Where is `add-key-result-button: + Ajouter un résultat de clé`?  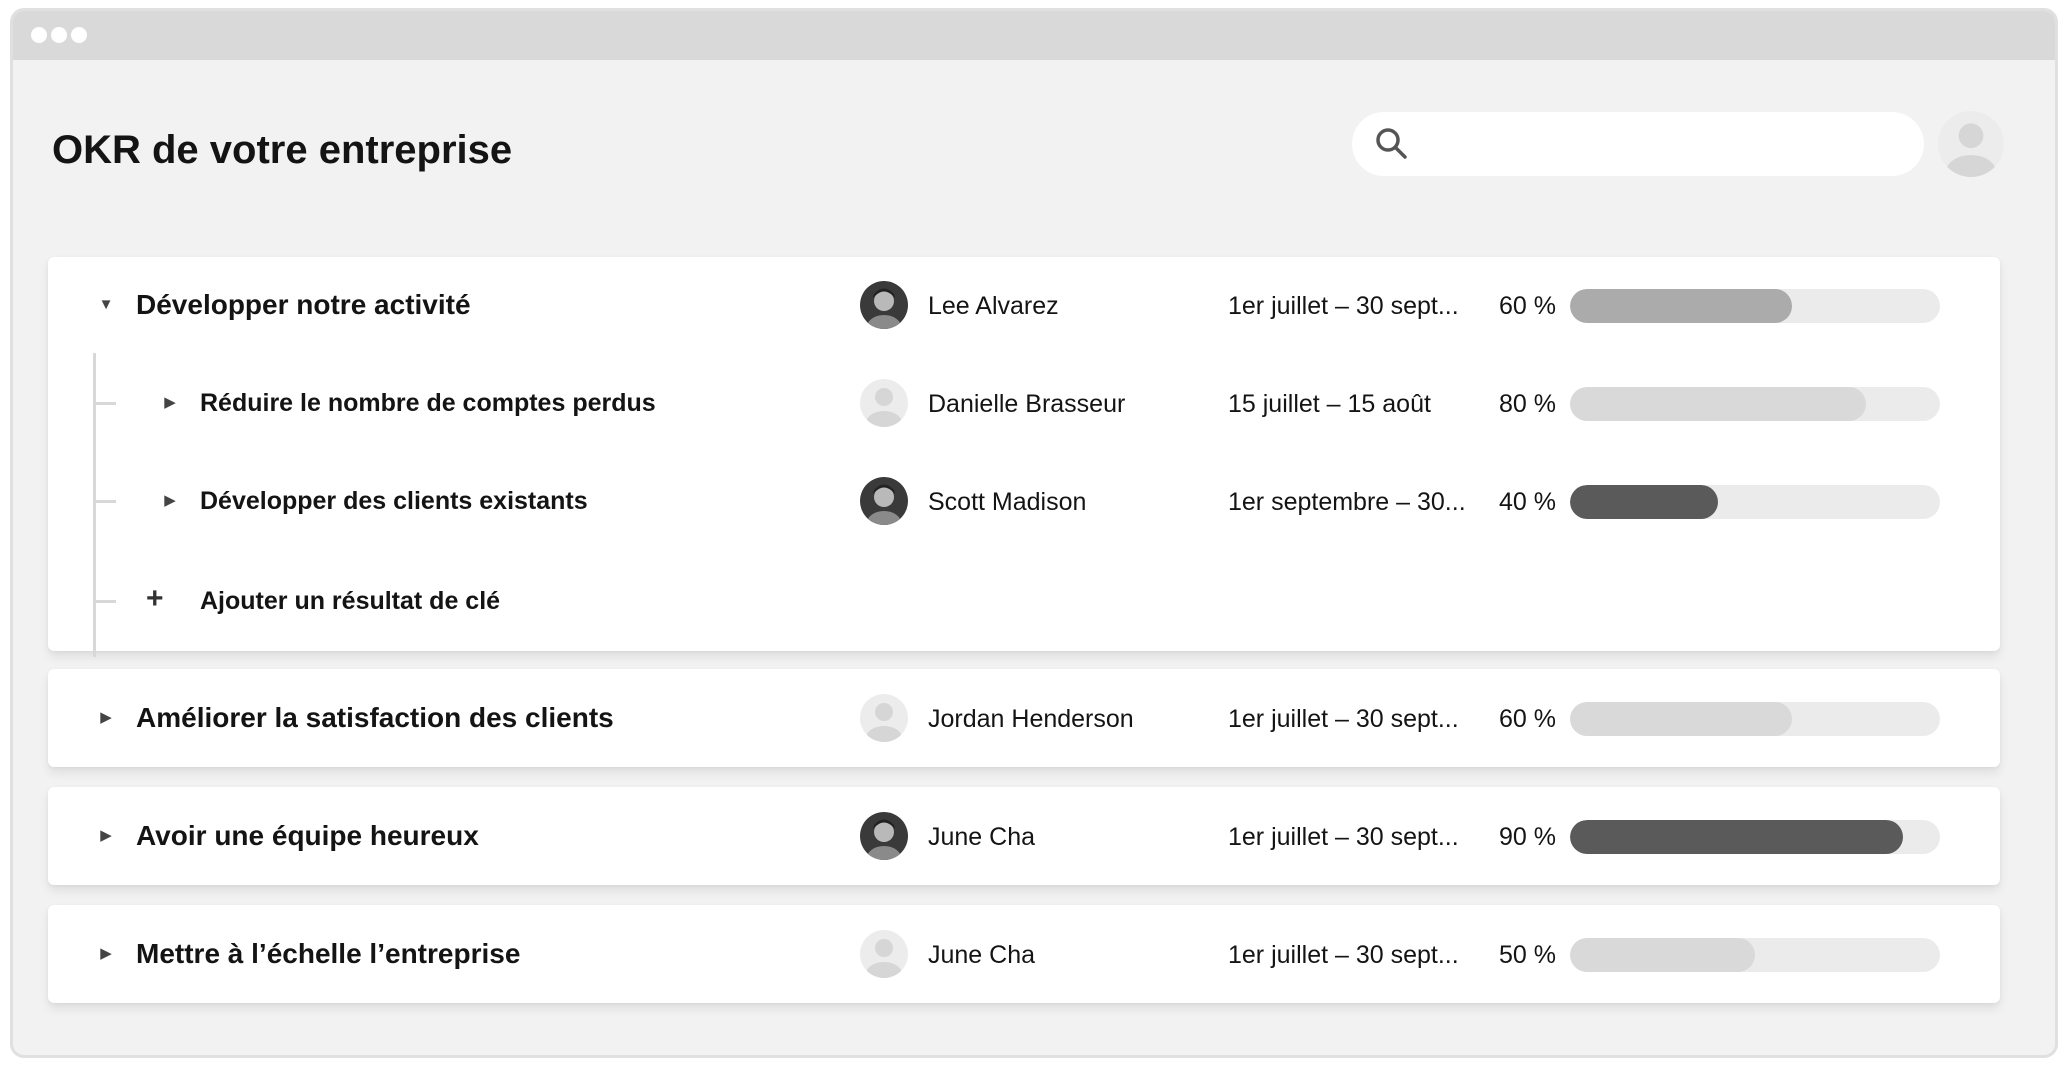
add-key-result-button: + Ajouter un résultat de clé is located at coordinates (1024, 601).